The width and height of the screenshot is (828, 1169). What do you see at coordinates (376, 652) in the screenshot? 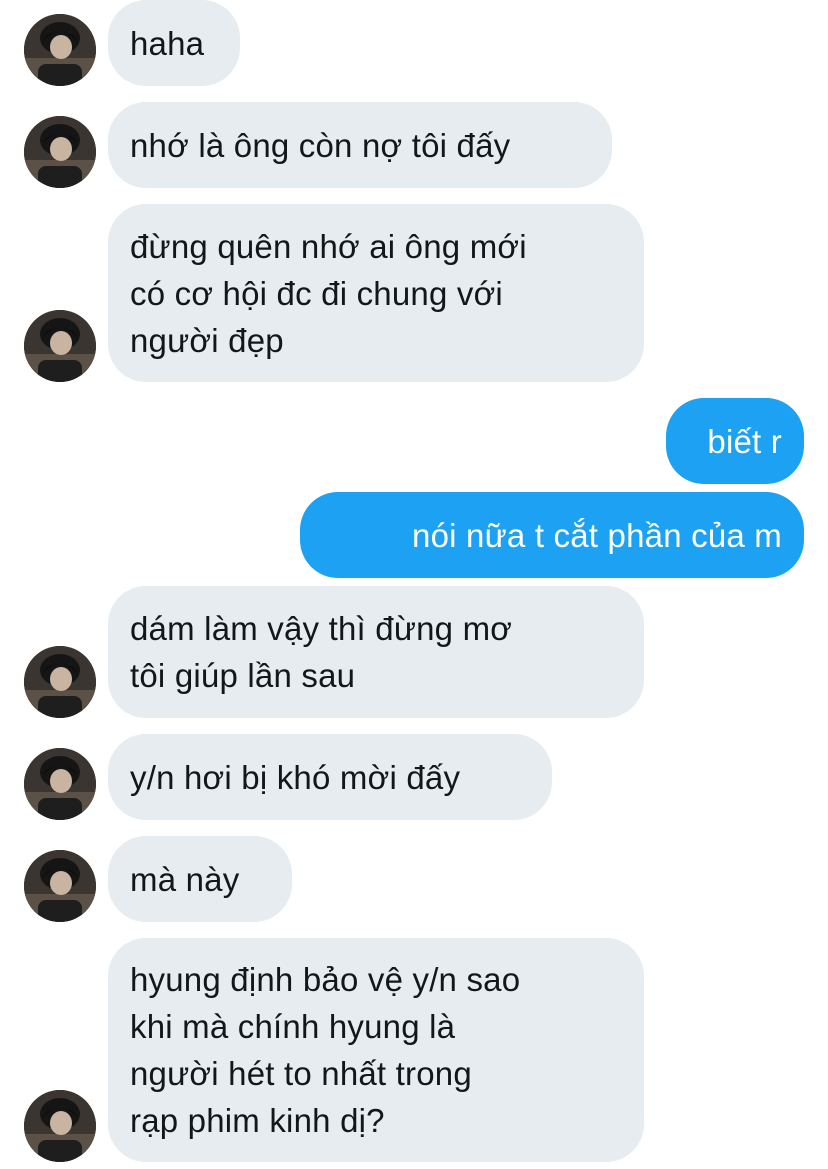
I see `message-bubble: dám làm vậy thì đừng mơ tôi giúp lần sau` at bounding box center [376, 652].